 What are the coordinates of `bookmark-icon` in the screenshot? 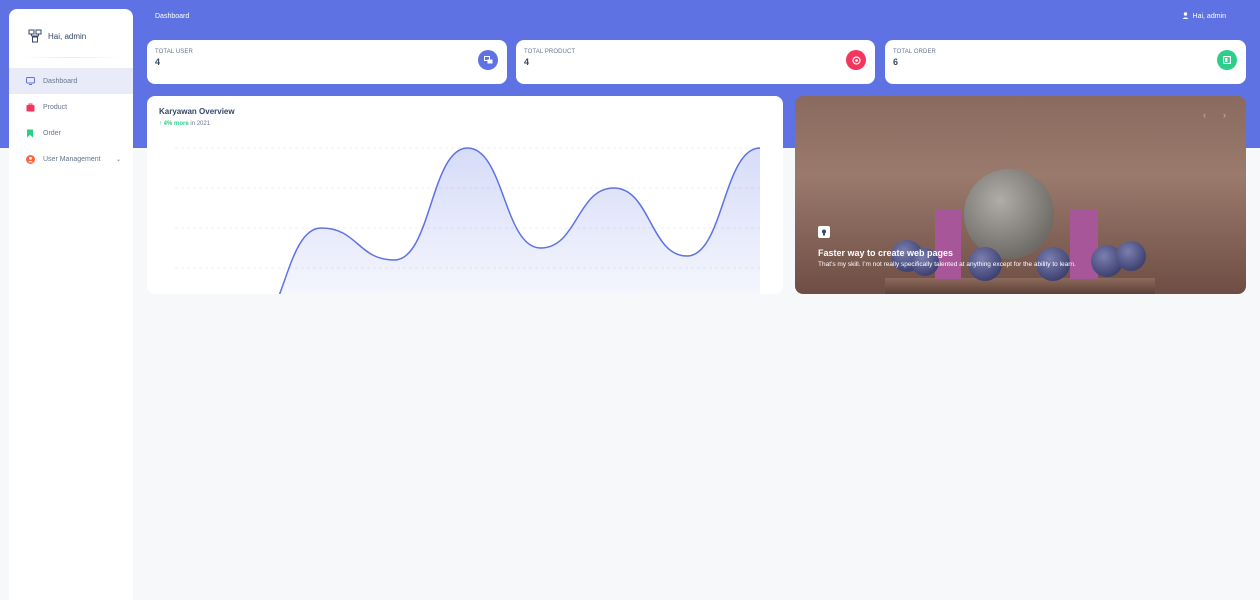 It's located at (30, 133).